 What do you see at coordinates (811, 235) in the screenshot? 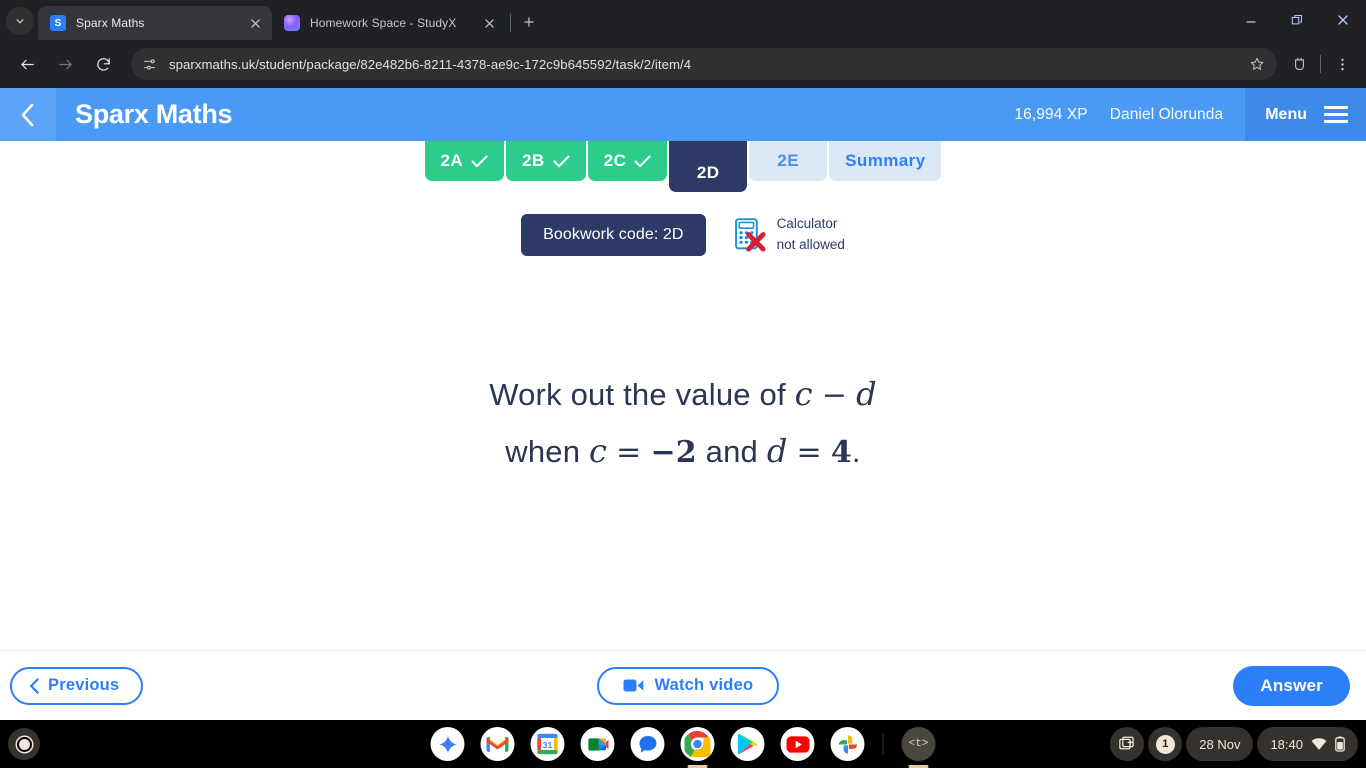
I see `calculator-text: Calculator not allowed` at bounding box center [811, 235].